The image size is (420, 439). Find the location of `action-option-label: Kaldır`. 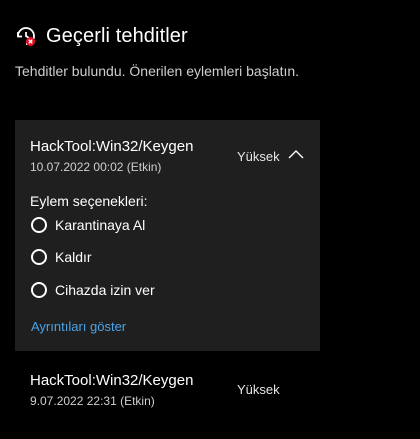

action-option-label: Kaldır is located at coordinates (73, 257).